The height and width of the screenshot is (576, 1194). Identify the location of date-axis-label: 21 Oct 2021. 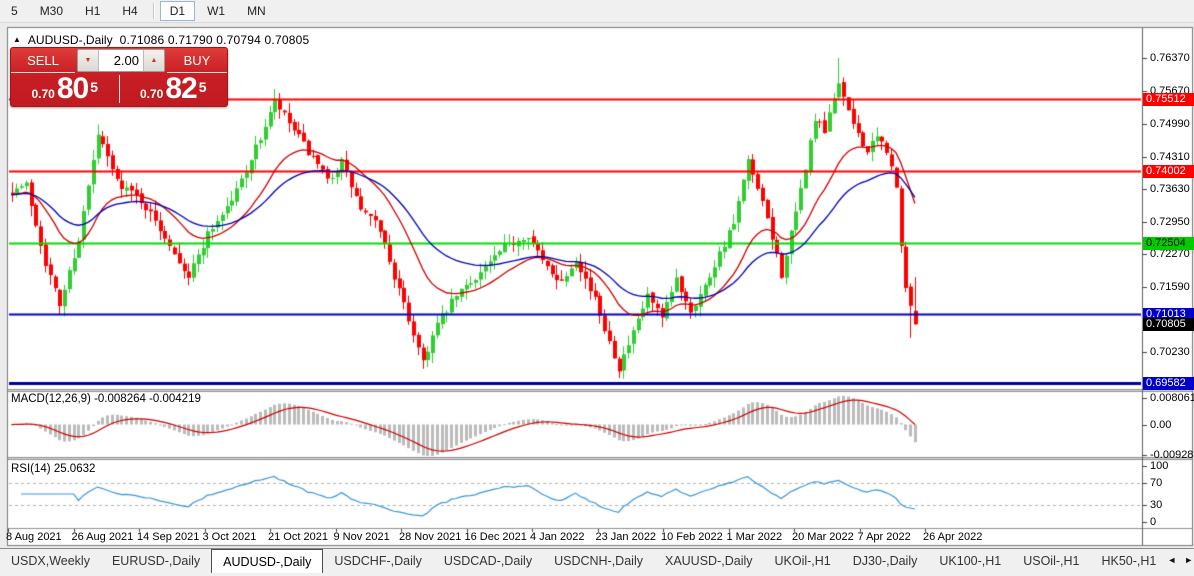
(298, 537).